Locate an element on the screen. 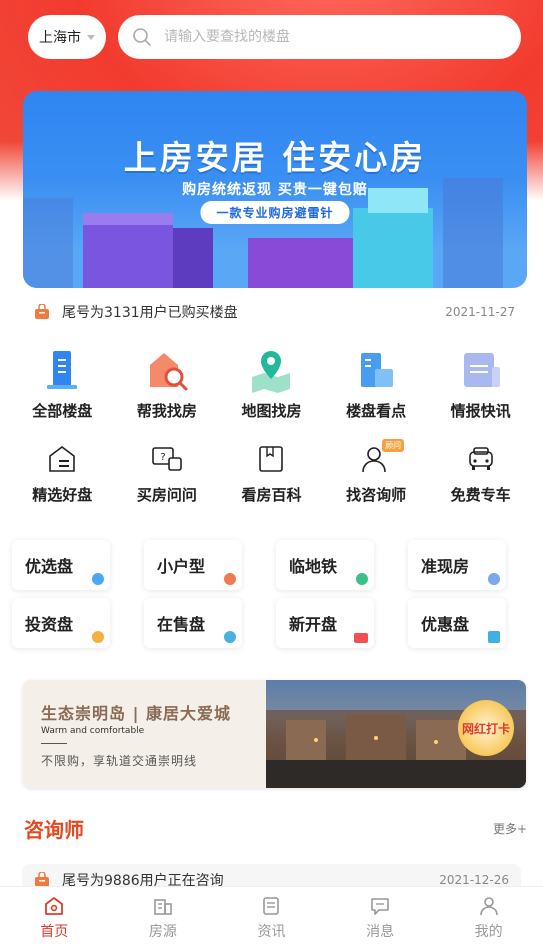 The height and width of the screenshot is (949, 543). grid-item-help-find: 帮我找房 is located at coordinates (167, 383).